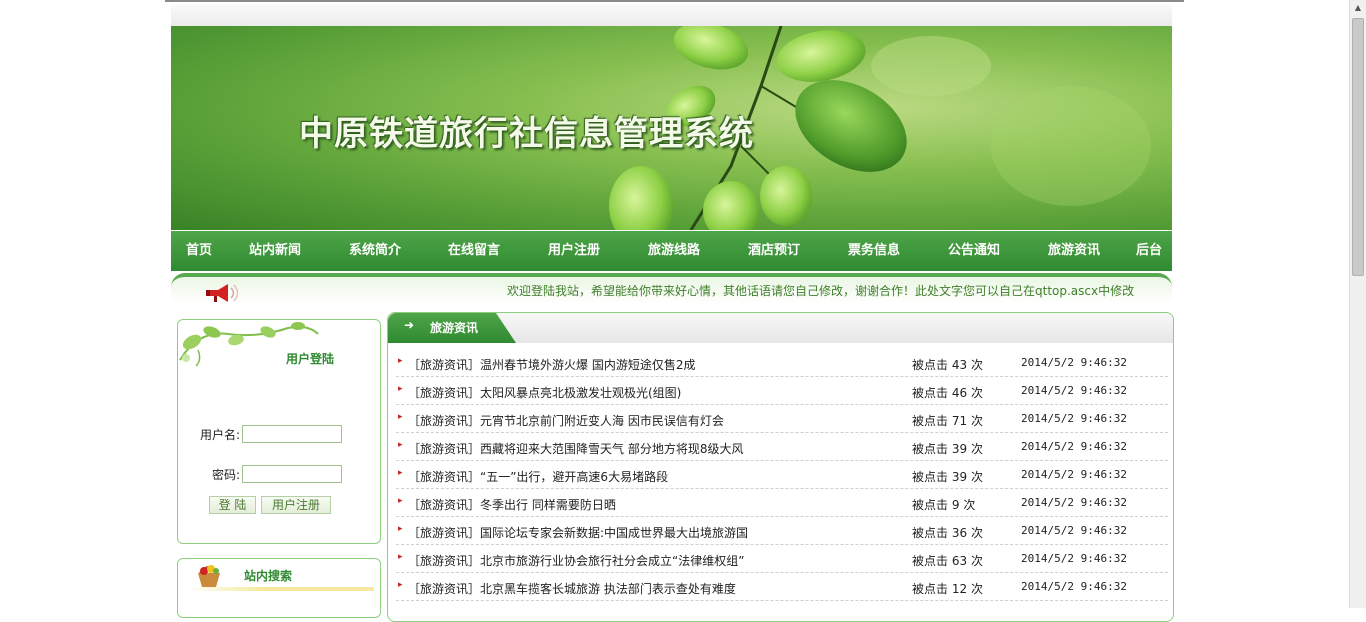  Describe the element at coordinates (209, 576) in the screenshot. I see `gift-basket-icon` at that location.